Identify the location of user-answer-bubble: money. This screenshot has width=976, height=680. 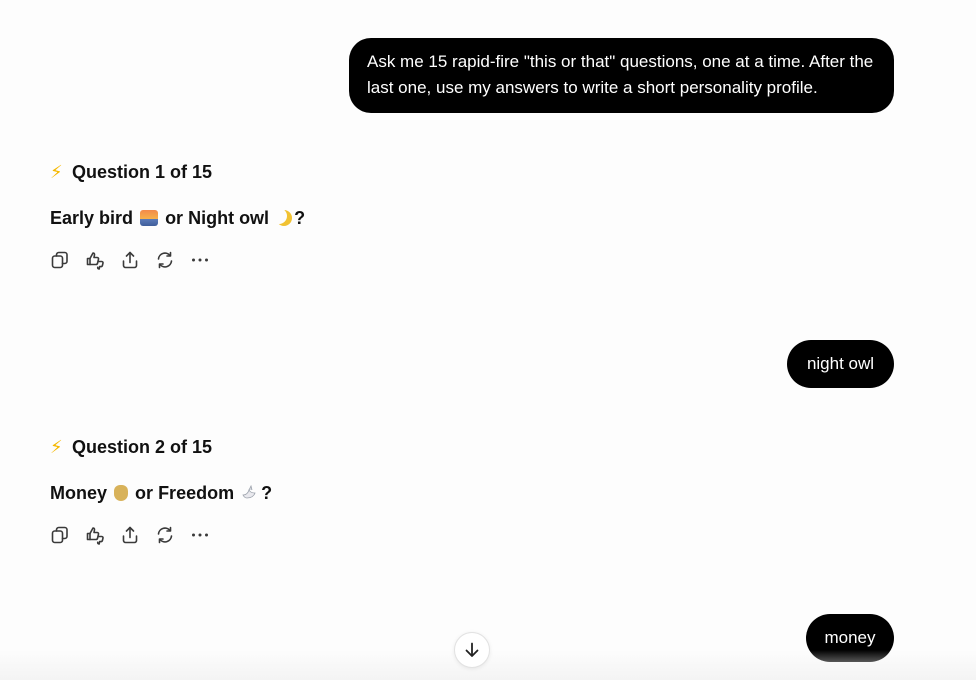
(850, 638).